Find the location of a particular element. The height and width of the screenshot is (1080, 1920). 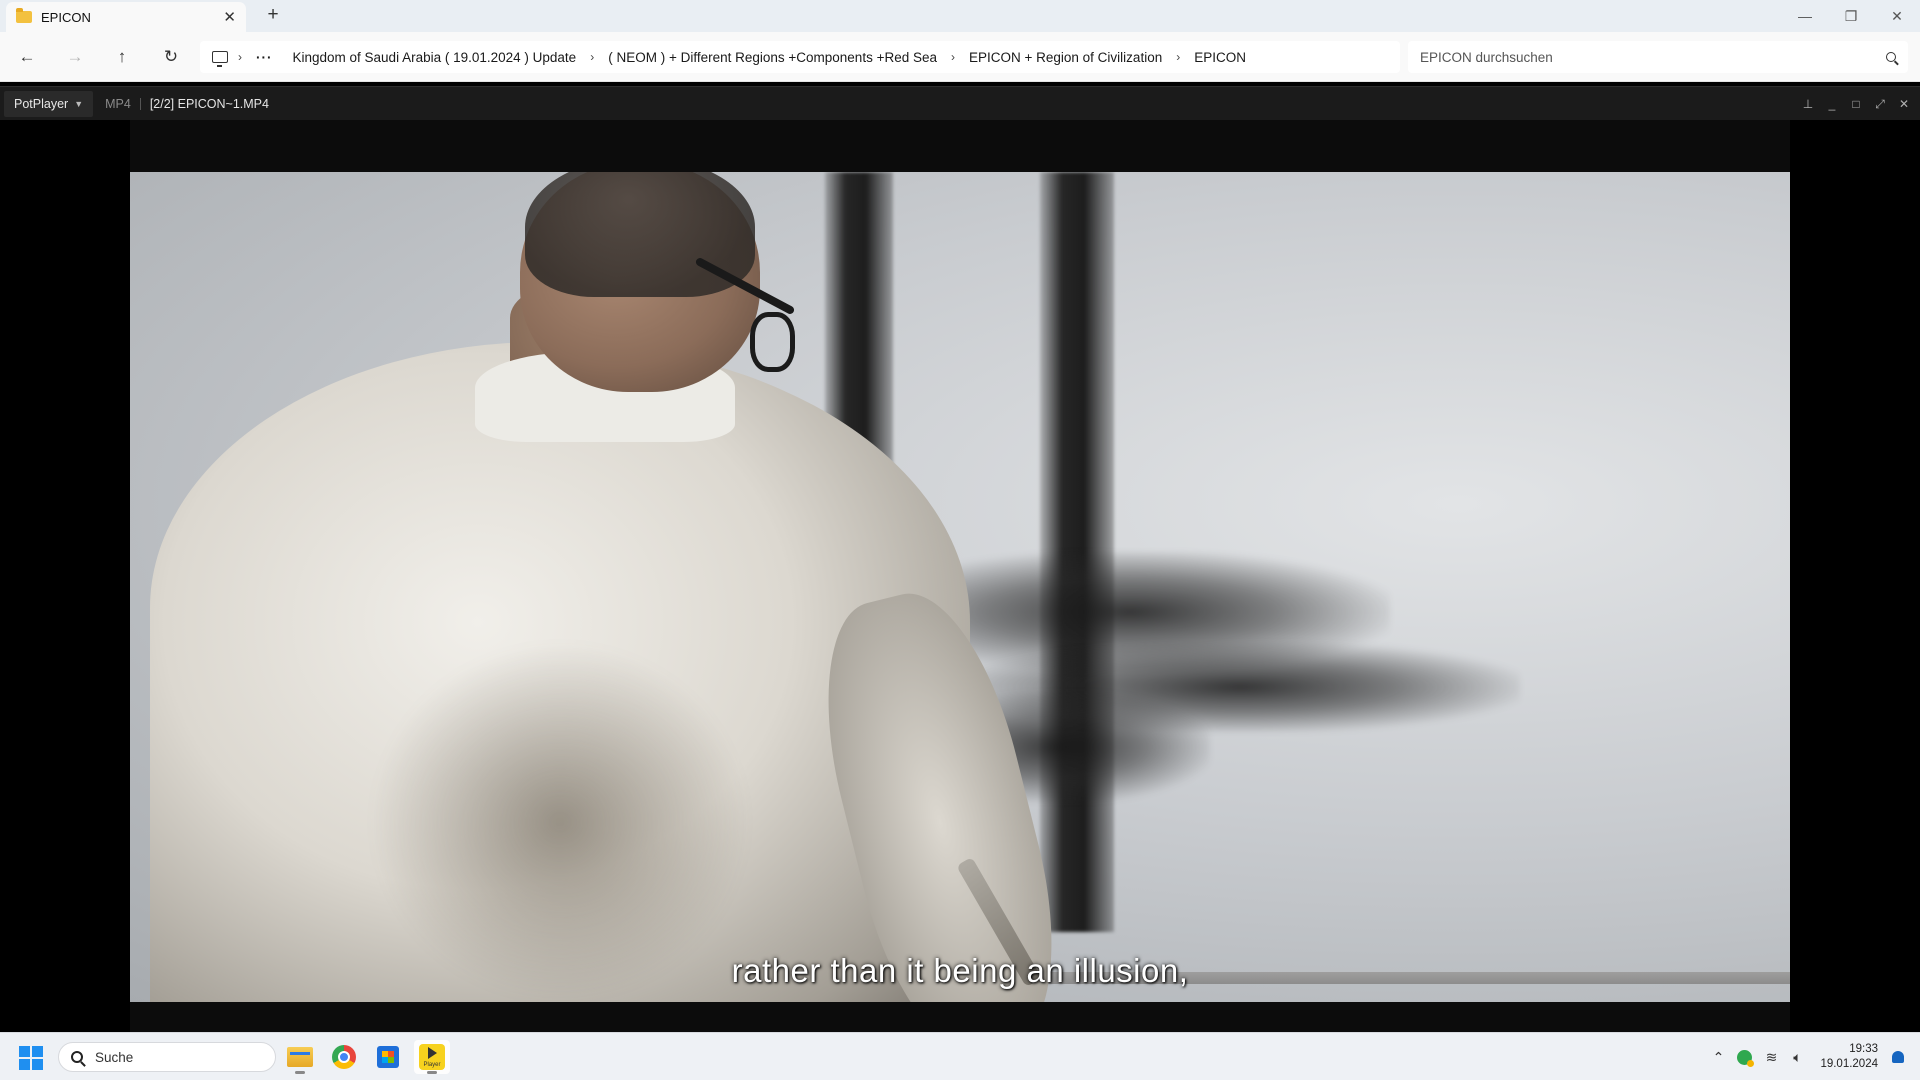

breadcrumb-item: EPICON is located at coordinates (1220, 57).